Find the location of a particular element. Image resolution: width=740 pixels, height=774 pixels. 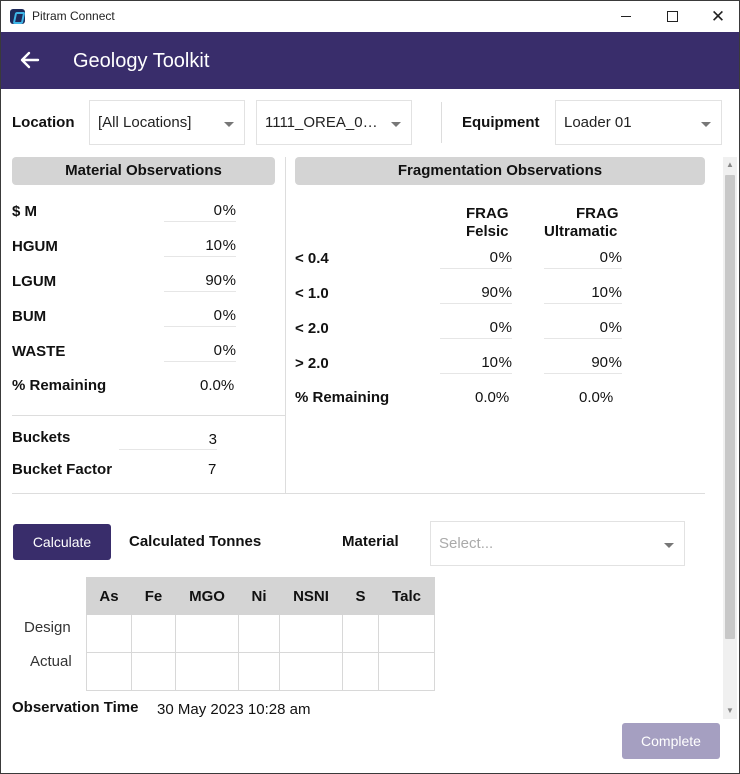

frag-label-gt20: > 2.0 is located at coordinates (312, 363).